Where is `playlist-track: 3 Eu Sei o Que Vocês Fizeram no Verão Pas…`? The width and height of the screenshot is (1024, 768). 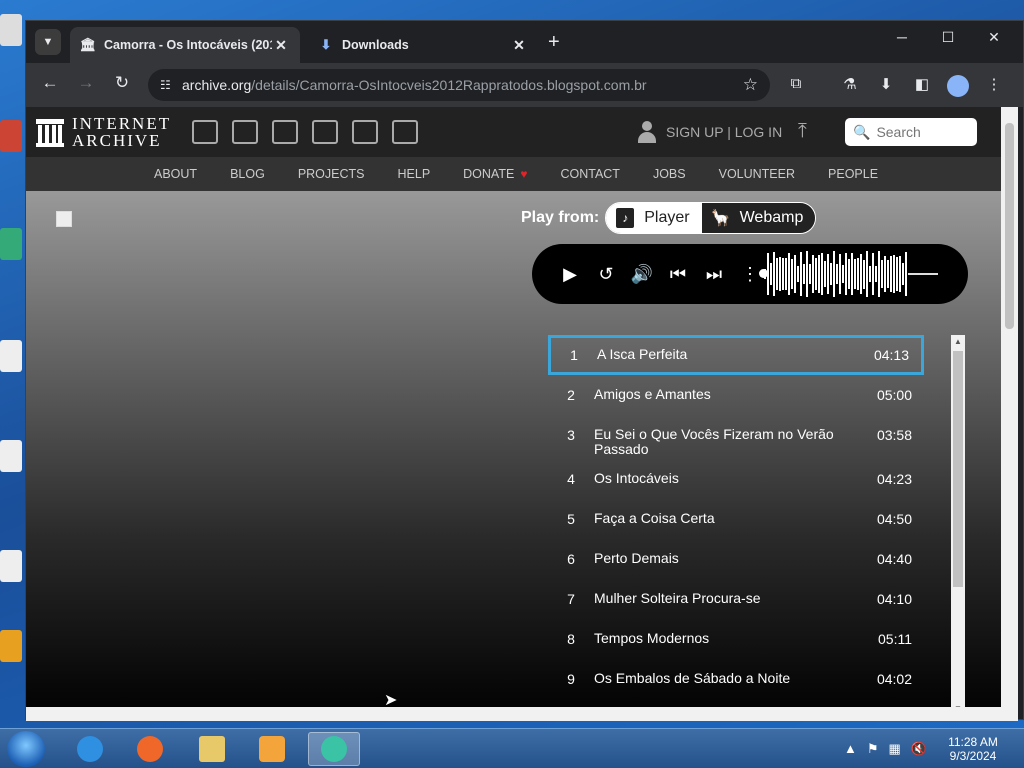 playlist-track: 3 Eu Sei o Que Vocês Fizeram no Verão Pas… is located at coordinates (736, 436).